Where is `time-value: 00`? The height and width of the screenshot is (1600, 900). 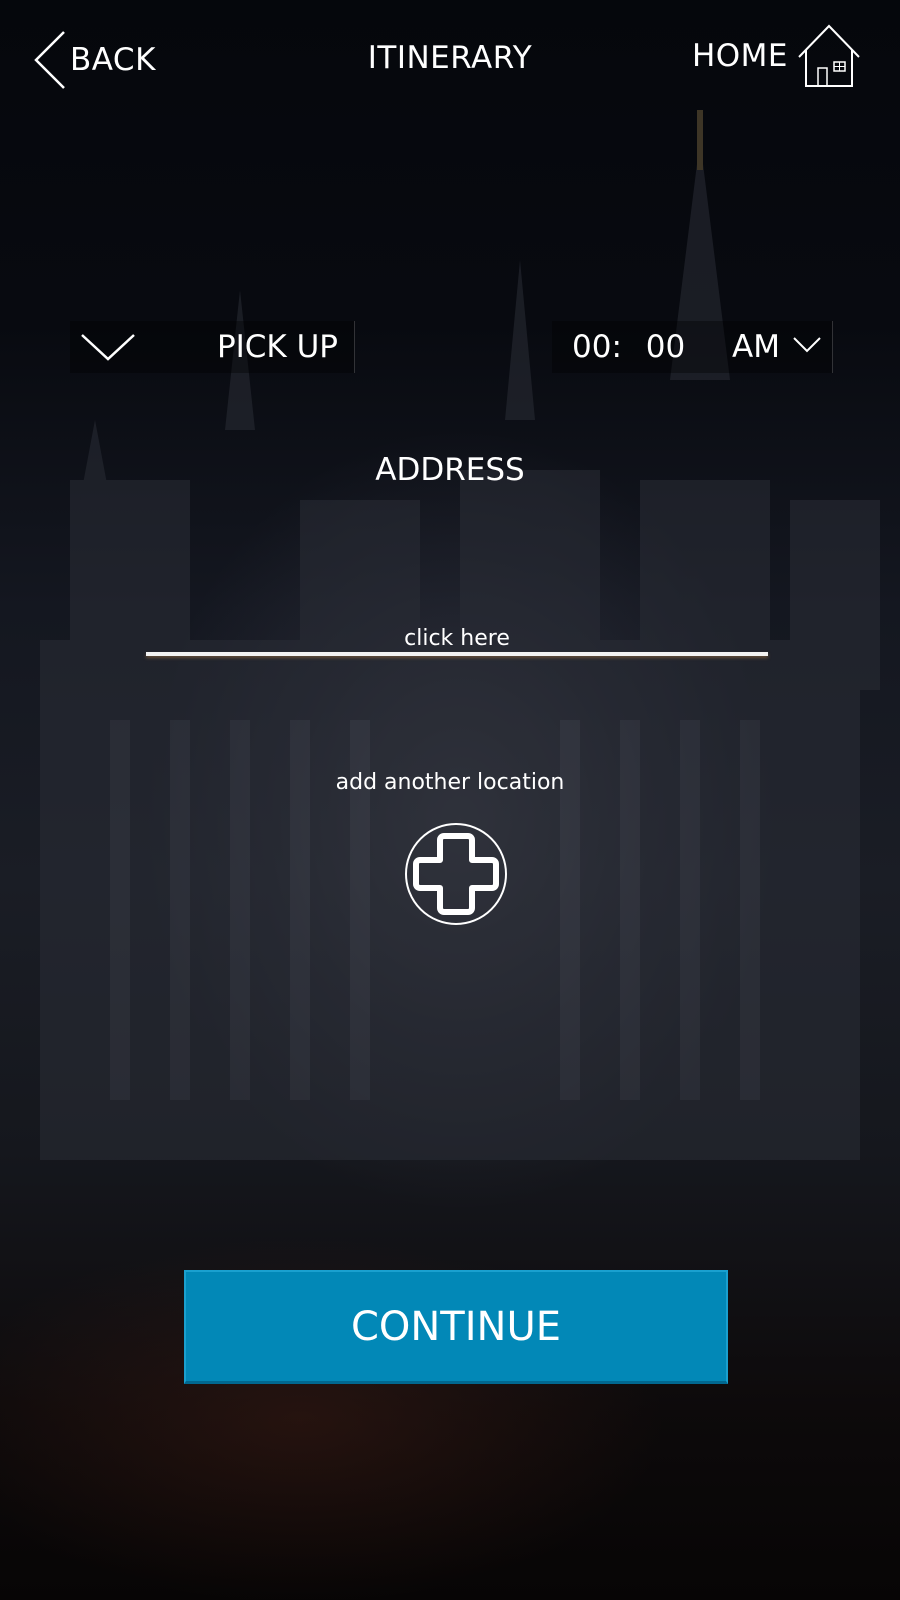 time-value: 00 is located at coordinates (629, 347).